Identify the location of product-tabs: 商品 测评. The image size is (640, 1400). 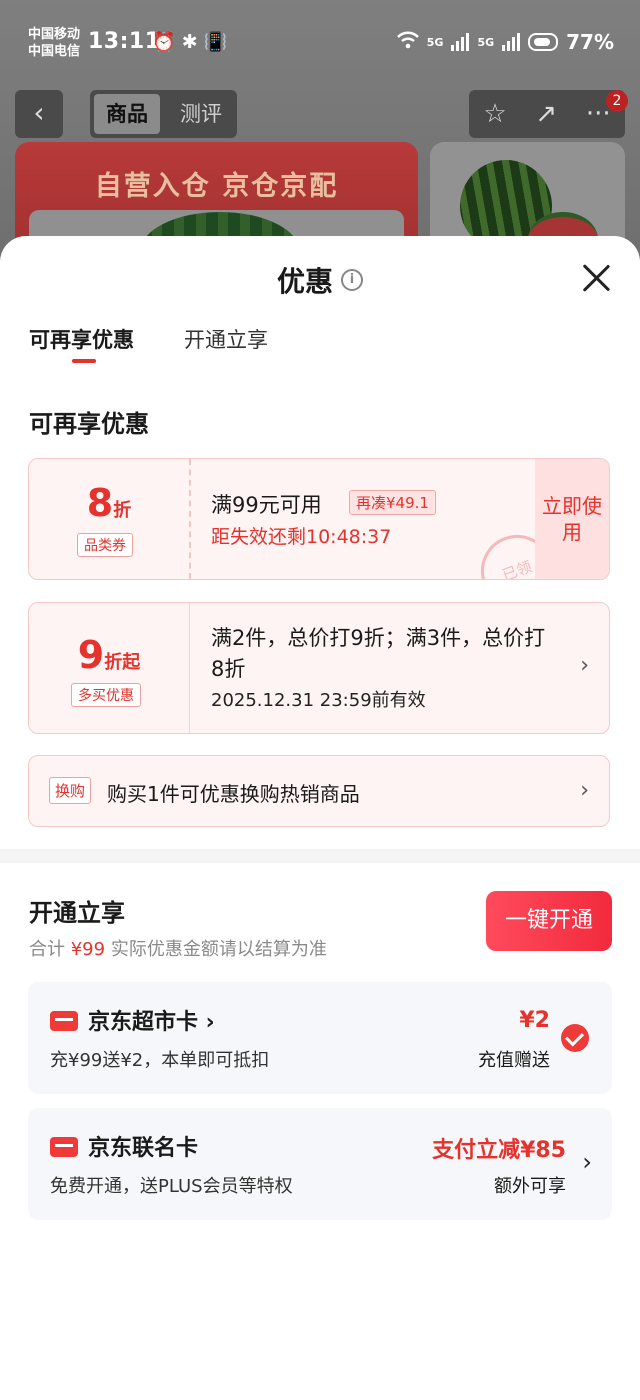
(163, 114).